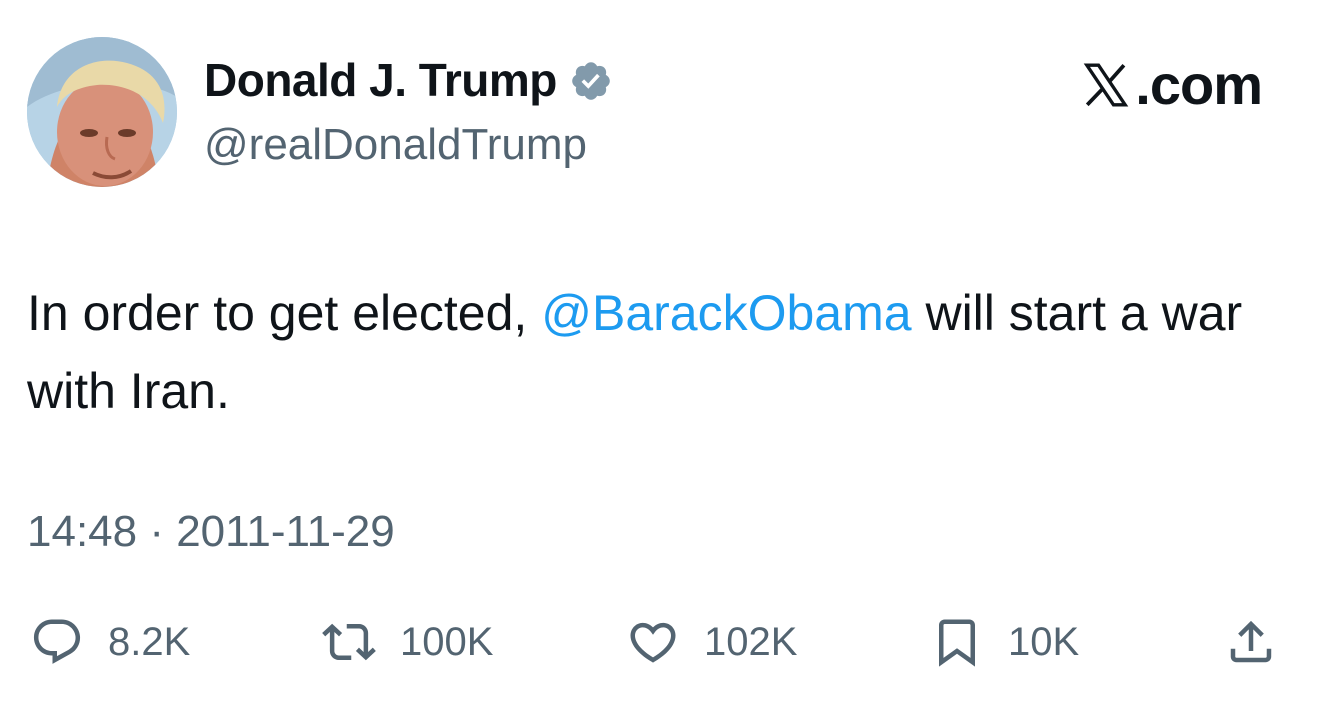 The image size is (1320, 704). I want to click on bookmark-count: 10K, so click(1044, 641).